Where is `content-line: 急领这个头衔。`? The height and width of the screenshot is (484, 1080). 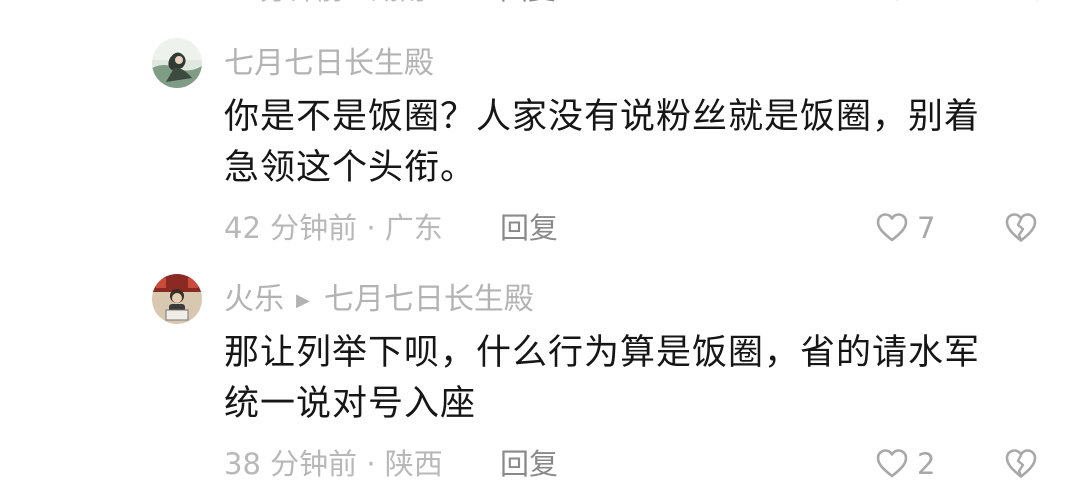 content-line: 急领这个头衔。 is located at coordinates (350, 168).